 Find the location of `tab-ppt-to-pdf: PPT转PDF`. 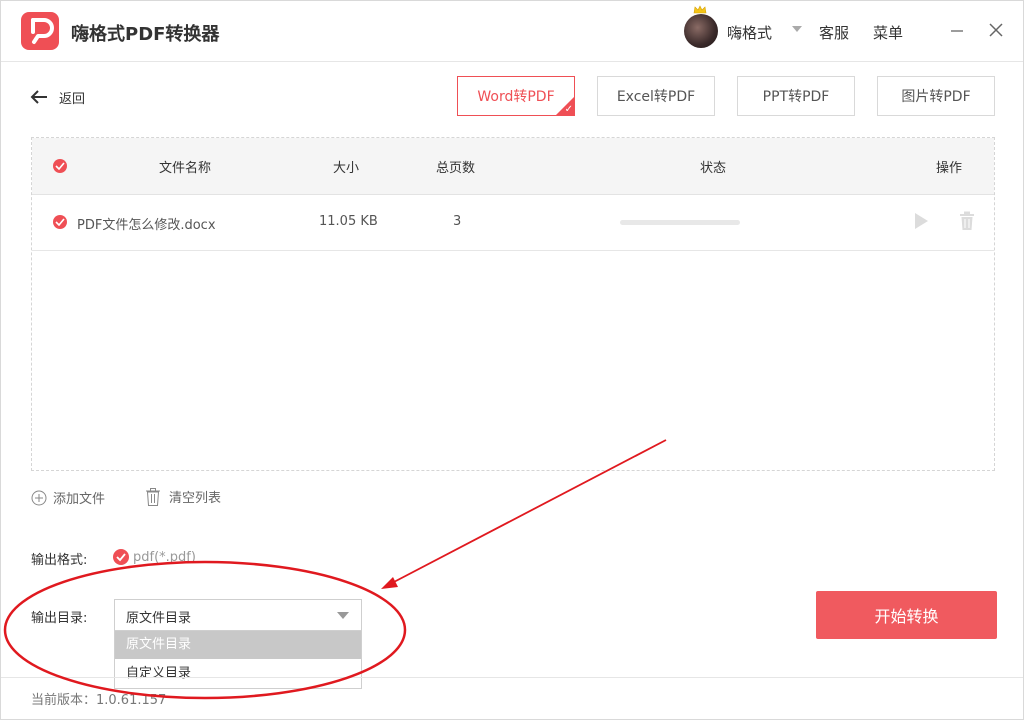

tab-ppt-to-pdf: PPT转PDF is located at coordinates (796, 96).